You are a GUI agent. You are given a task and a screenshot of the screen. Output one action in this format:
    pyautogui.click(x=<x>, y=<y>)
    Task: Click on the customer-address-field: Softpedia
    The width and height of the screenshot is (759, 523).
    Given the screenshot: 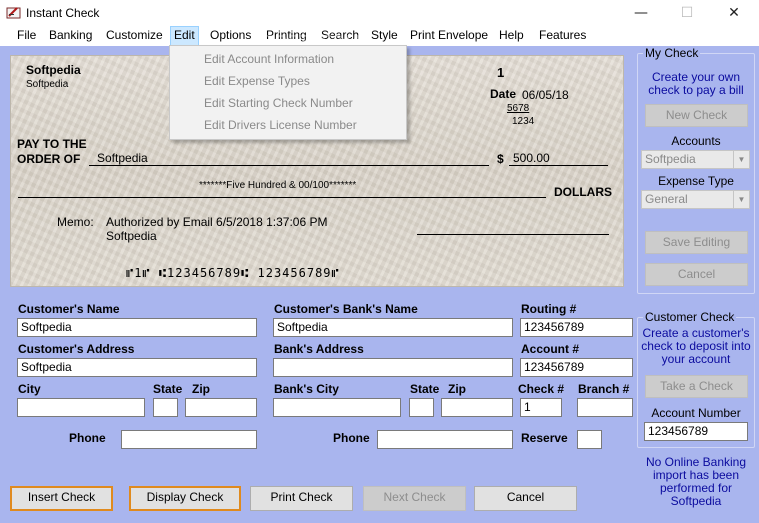 What is the action you would take?
    pyautogui.click(x=137, y=367)
    